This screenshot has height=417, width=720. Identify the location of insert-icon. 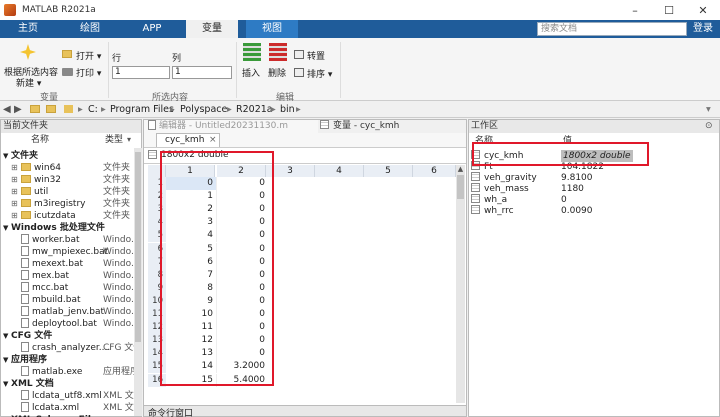
(252, 52).